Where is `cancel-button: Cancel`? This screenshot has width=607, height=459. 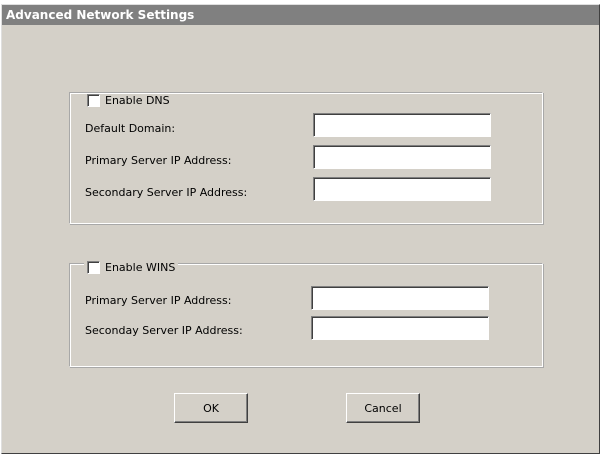 cancel-button: Cancel is located at coordinates (383, 408).